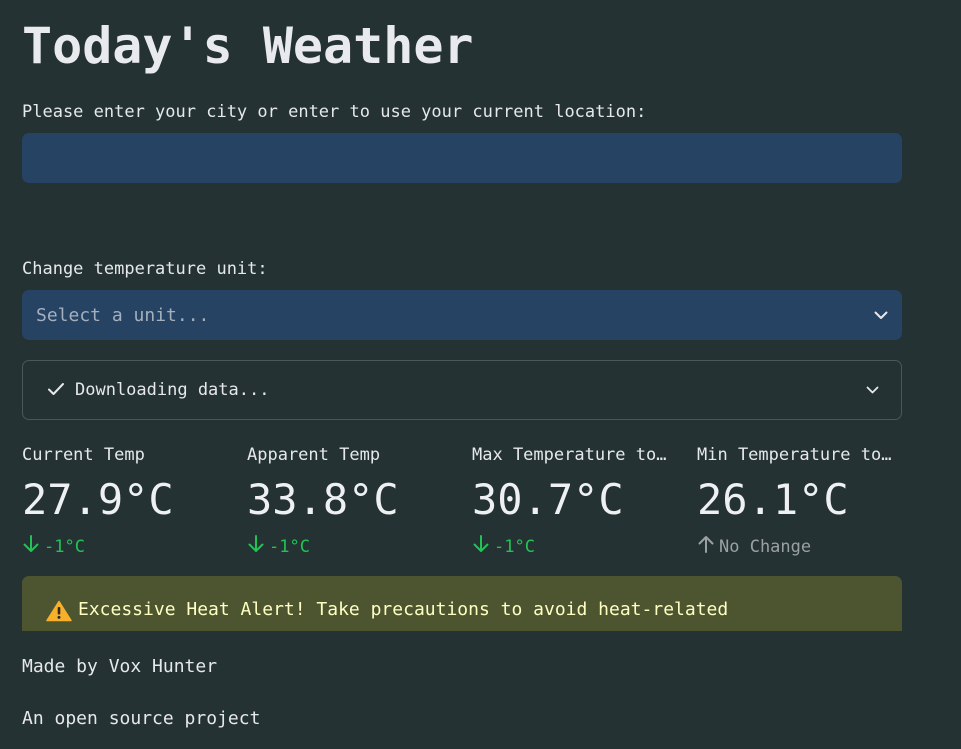  Describe the element at coordinates (120, 666) in the screenshot. I see `footer-credit: Made by Vox Hunter` at that location.